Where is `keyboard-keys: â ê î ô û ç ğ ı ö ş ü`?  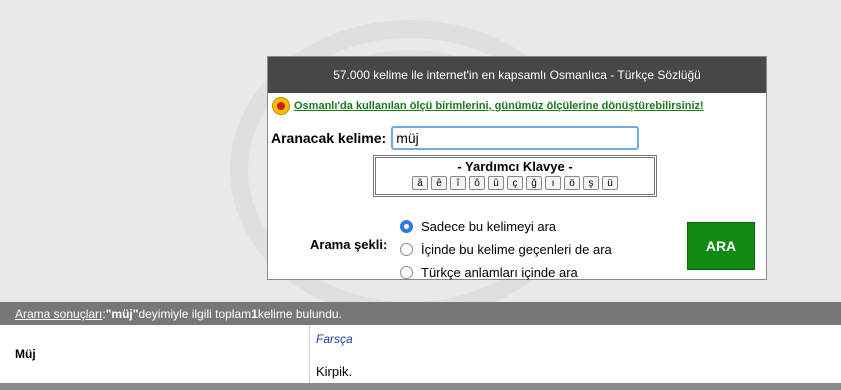
keyboard-keys: â ê î ô û ç ğ ı ö ş ü is located at coordinates (515, 183).